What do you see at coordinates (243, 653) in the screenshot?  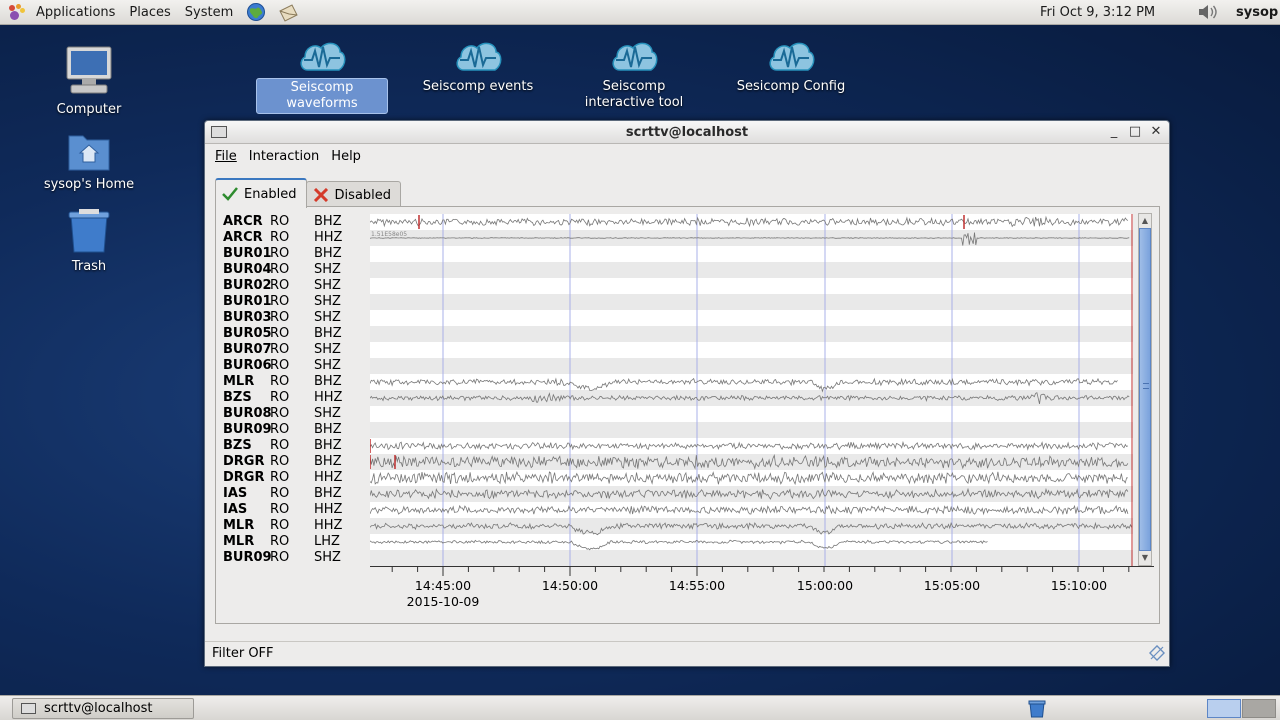 I see `filter-status: Filter OFF` at bounding box center [243, 653].